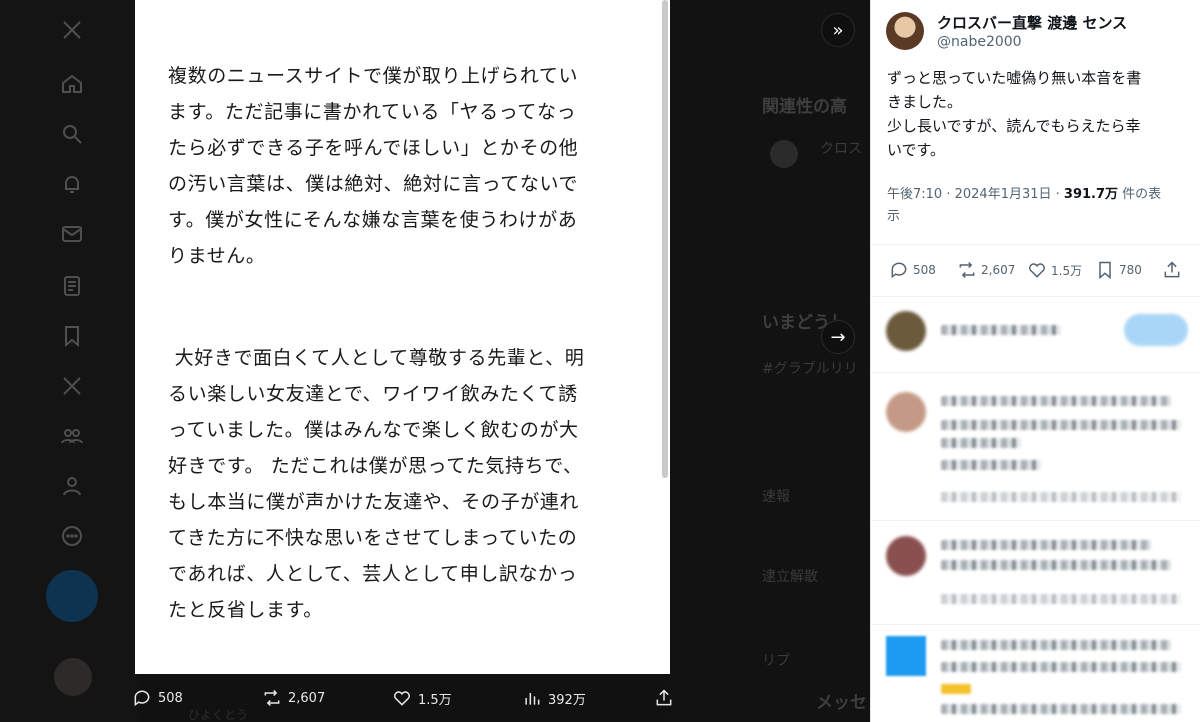 Image resolution: width=1200 pixels, height=722 pixels. What do you see at coordinates (1032, 22) in the screenshot?
I see `author-name: クロスバー直撃 渡邊 センス` at bounding box center [1032, 22].